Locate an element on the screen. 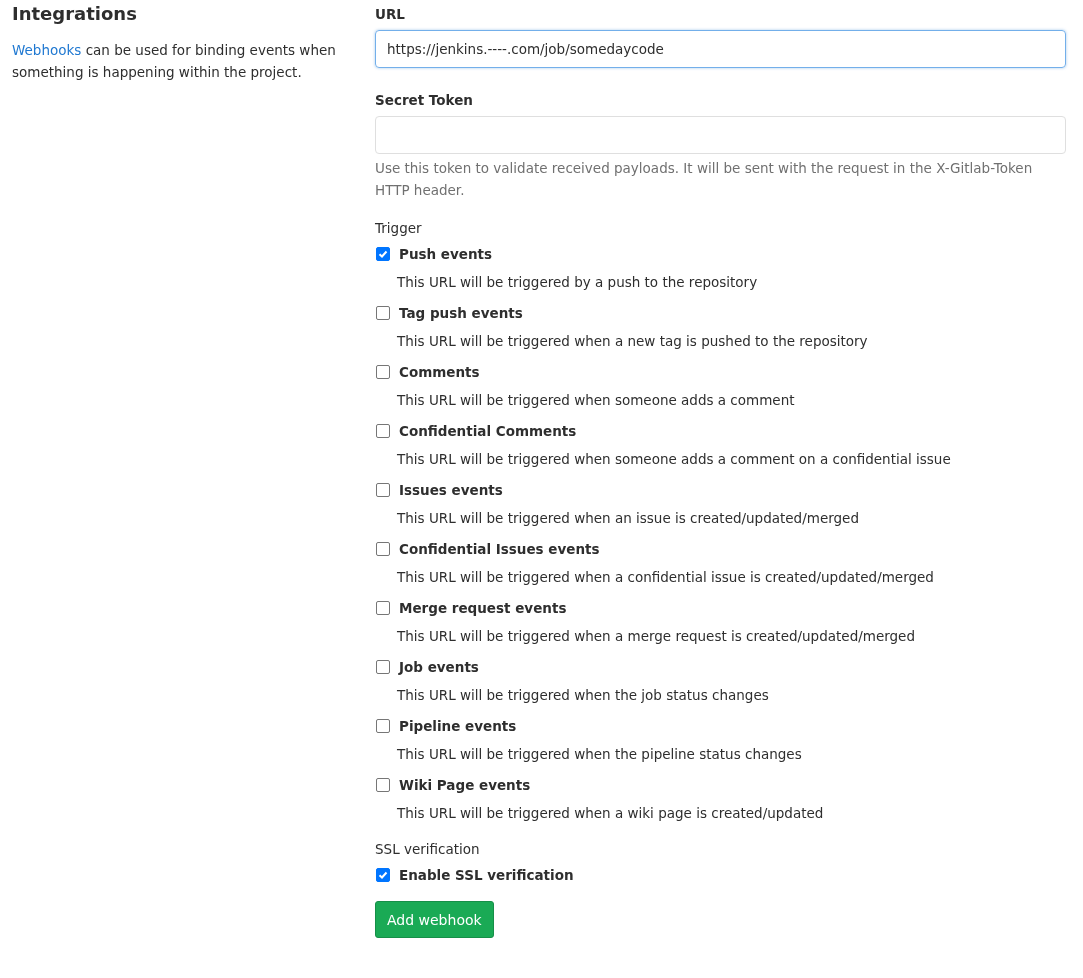 Image resolution: width=1083 pixels, height=978 pixels. trigger-description: This URL will be triggered when someone adds a comment on a confidential issue is located at coordinates (674, 459).